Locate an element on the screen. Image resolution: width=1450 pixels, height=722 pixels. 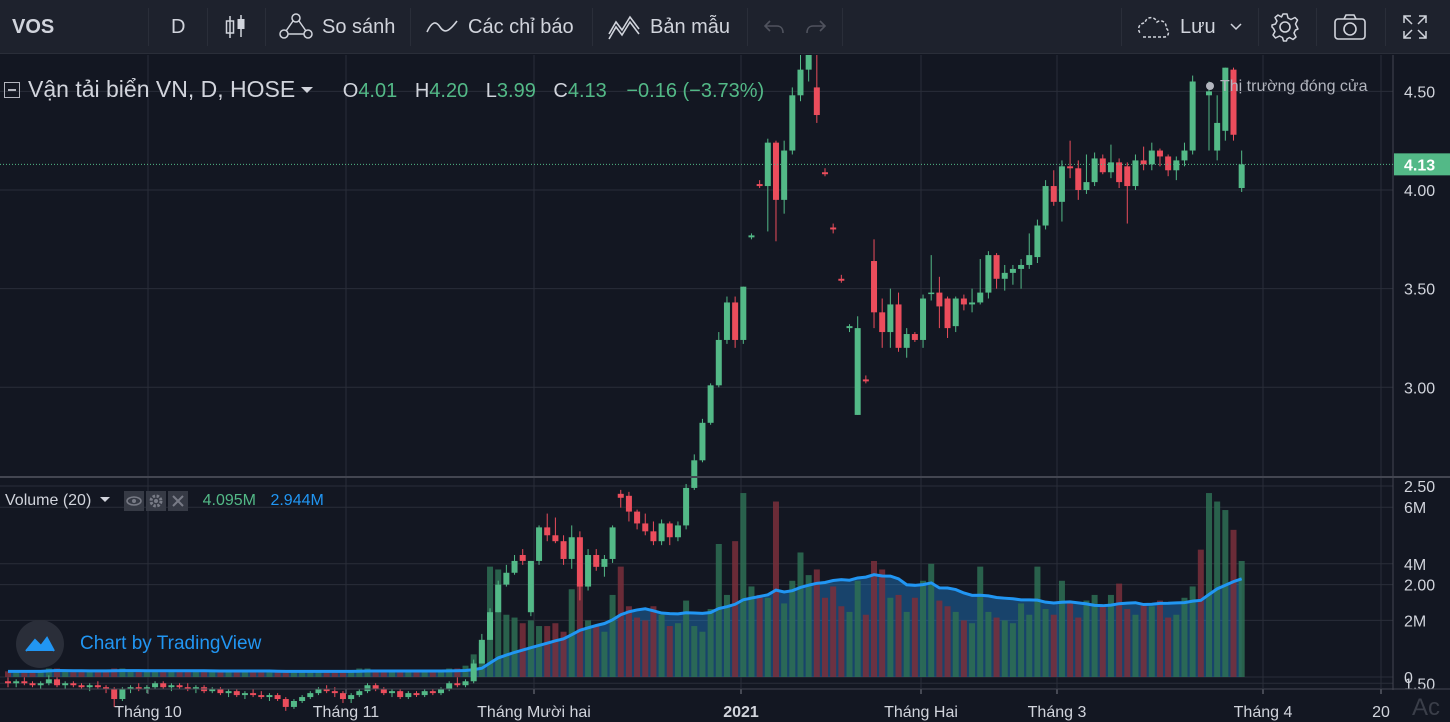
settings-button is located at coordinates (1285, 27).